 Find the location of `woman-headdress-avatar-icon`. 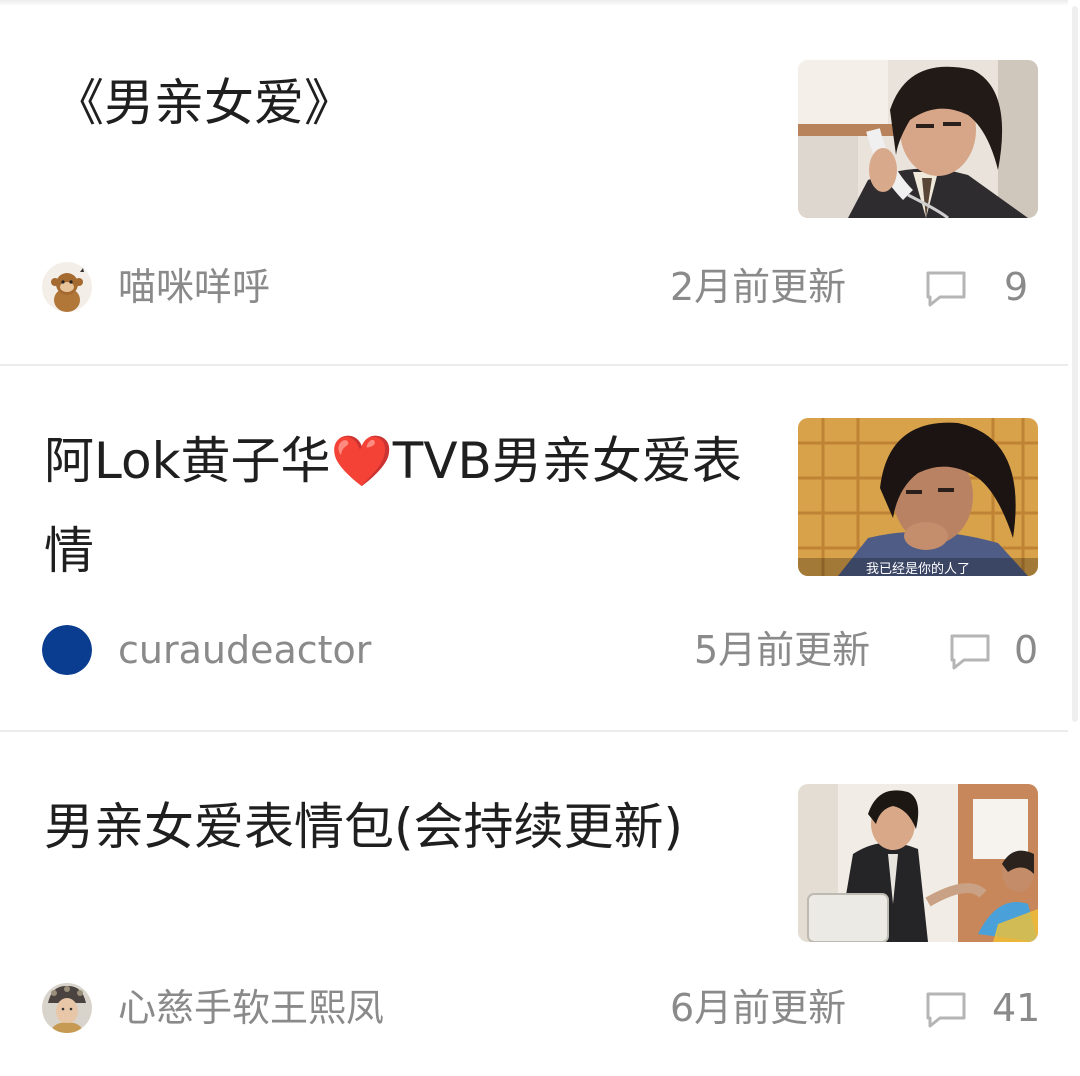

woman-headdress-avatar-icon is located at coordinates (67, 1008).